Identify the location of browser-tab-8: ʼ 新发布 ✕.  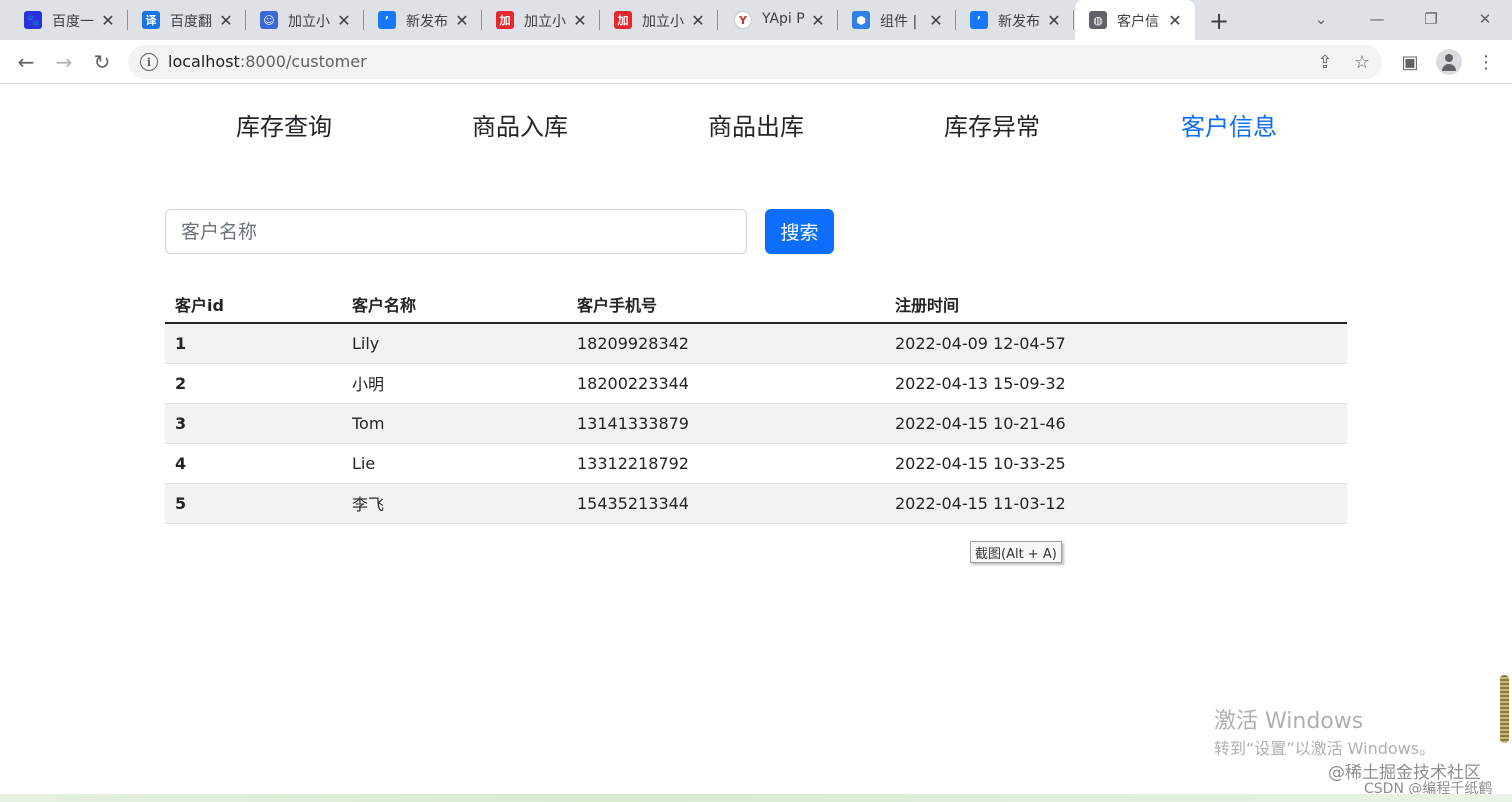
(1015, 20).